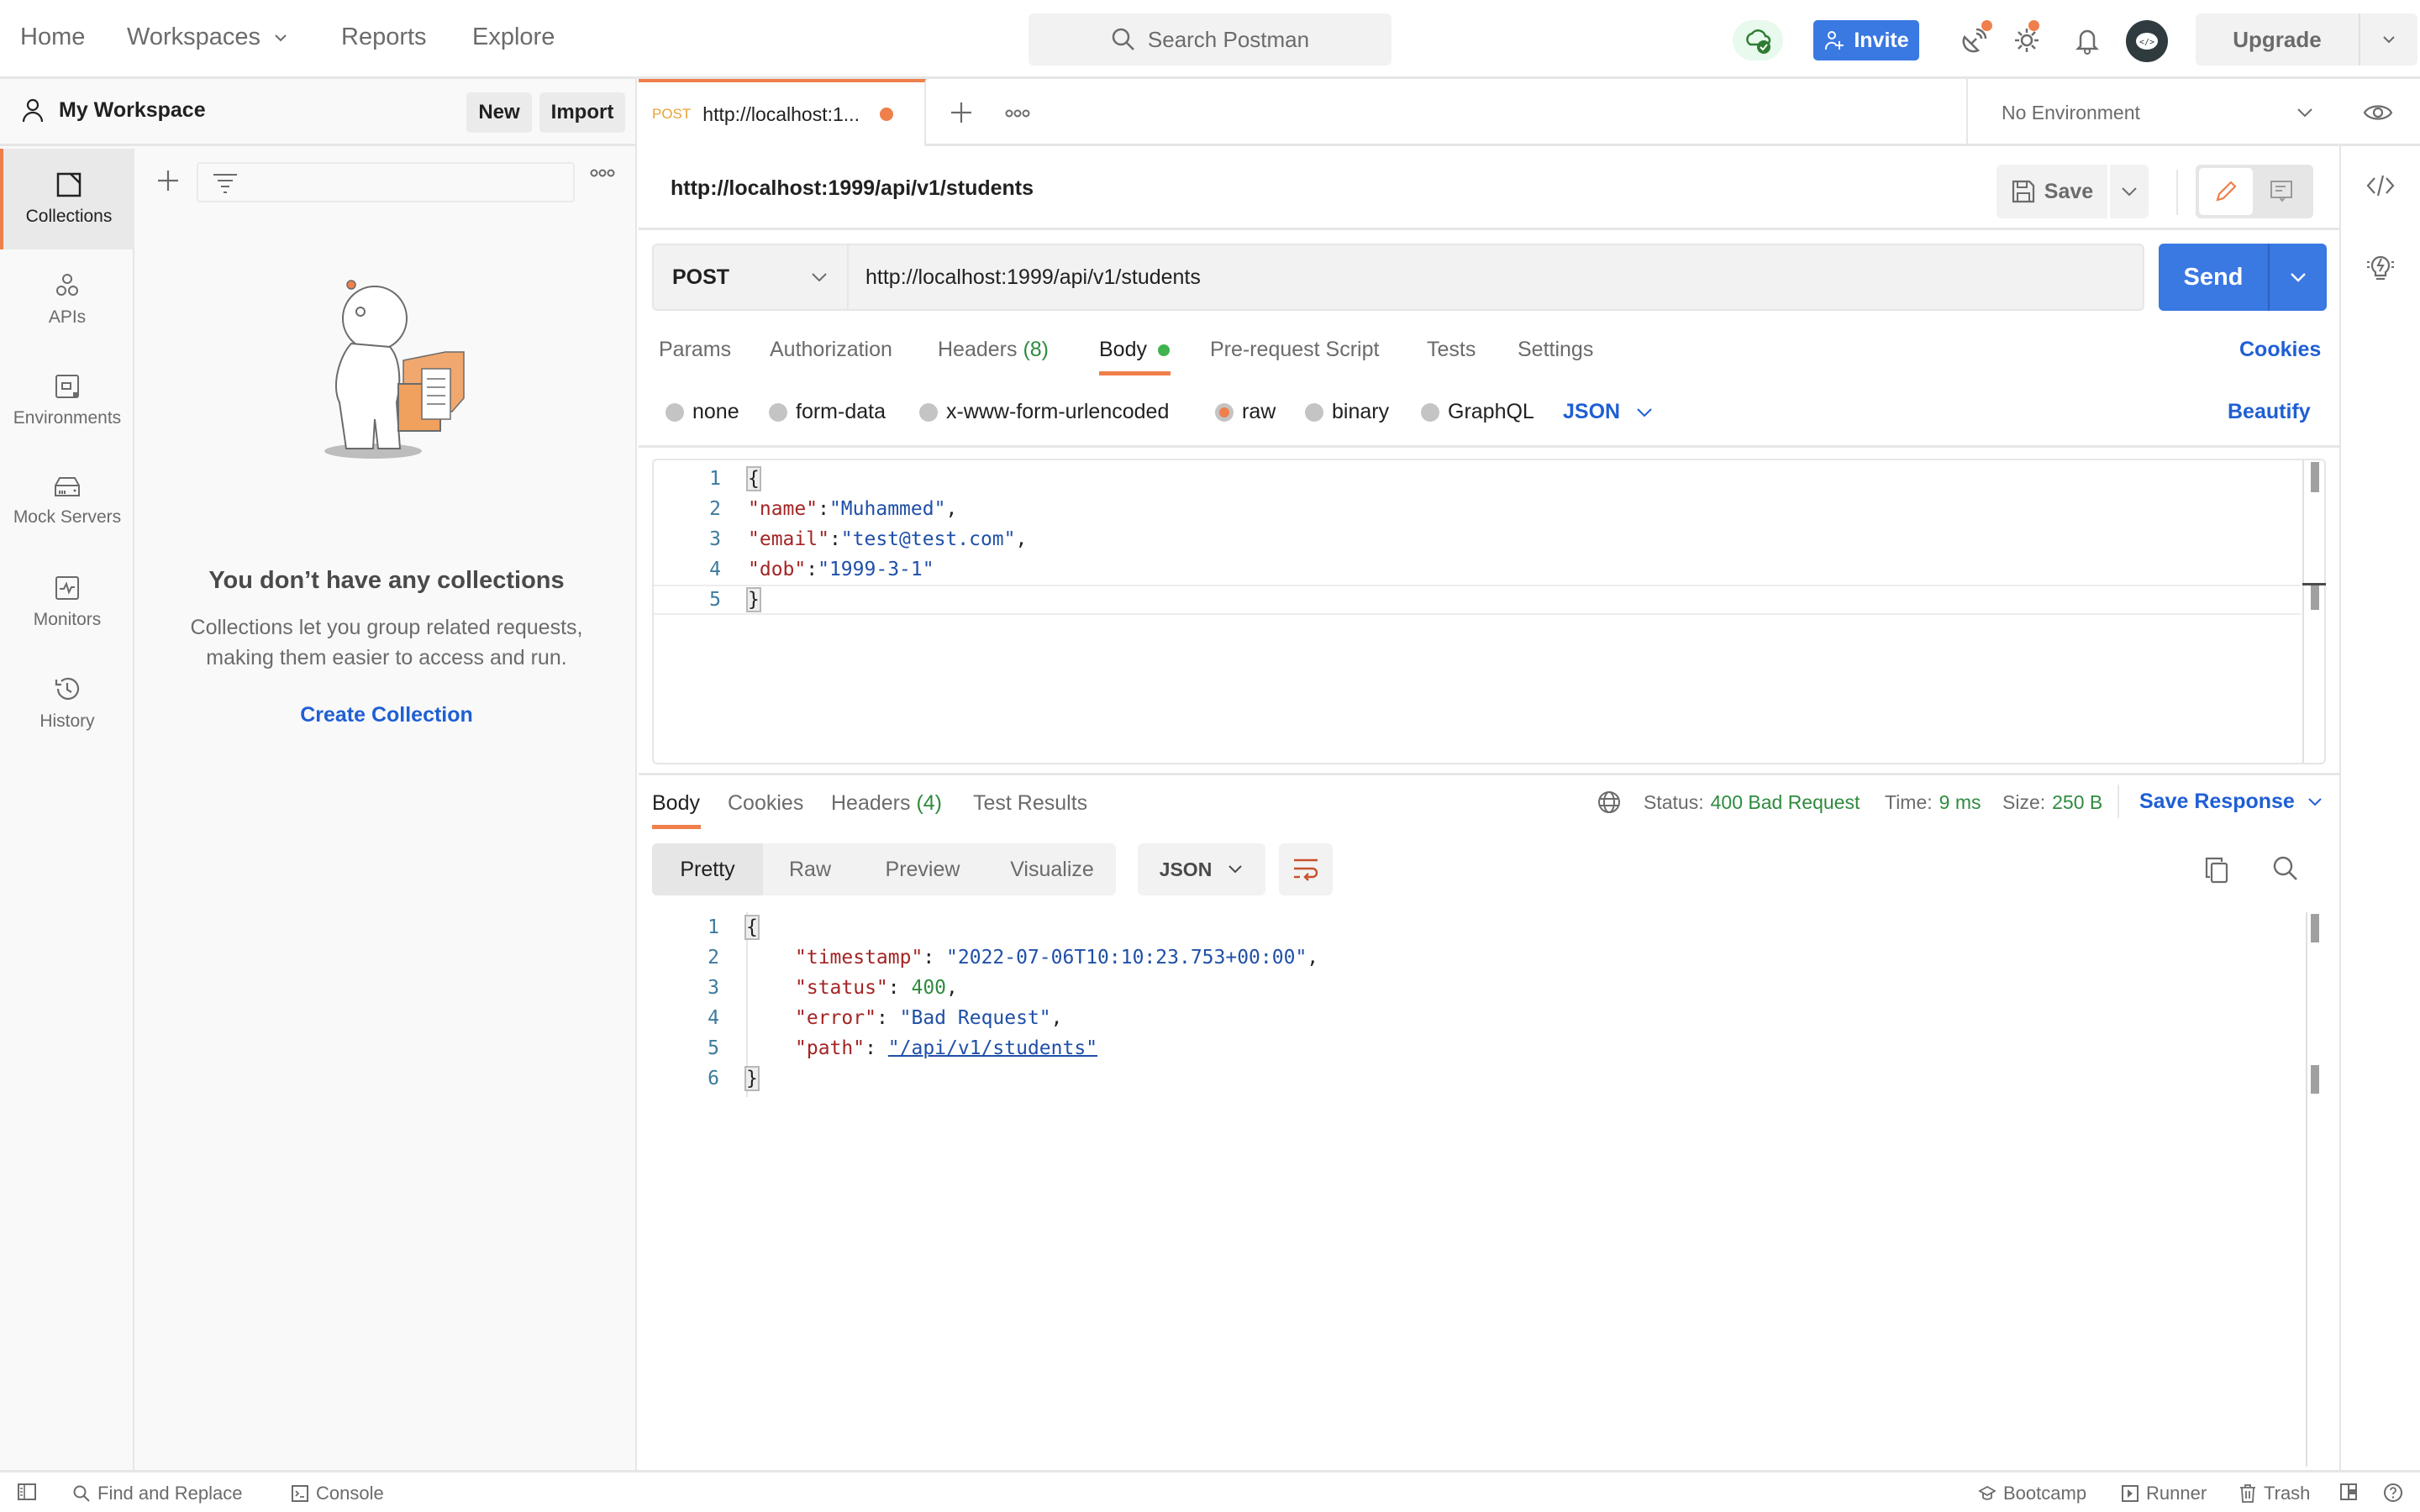  Describe the element at coordinates (1347, 412) in the screenshot. I see `body-type-binary-radio: binary` at that location.